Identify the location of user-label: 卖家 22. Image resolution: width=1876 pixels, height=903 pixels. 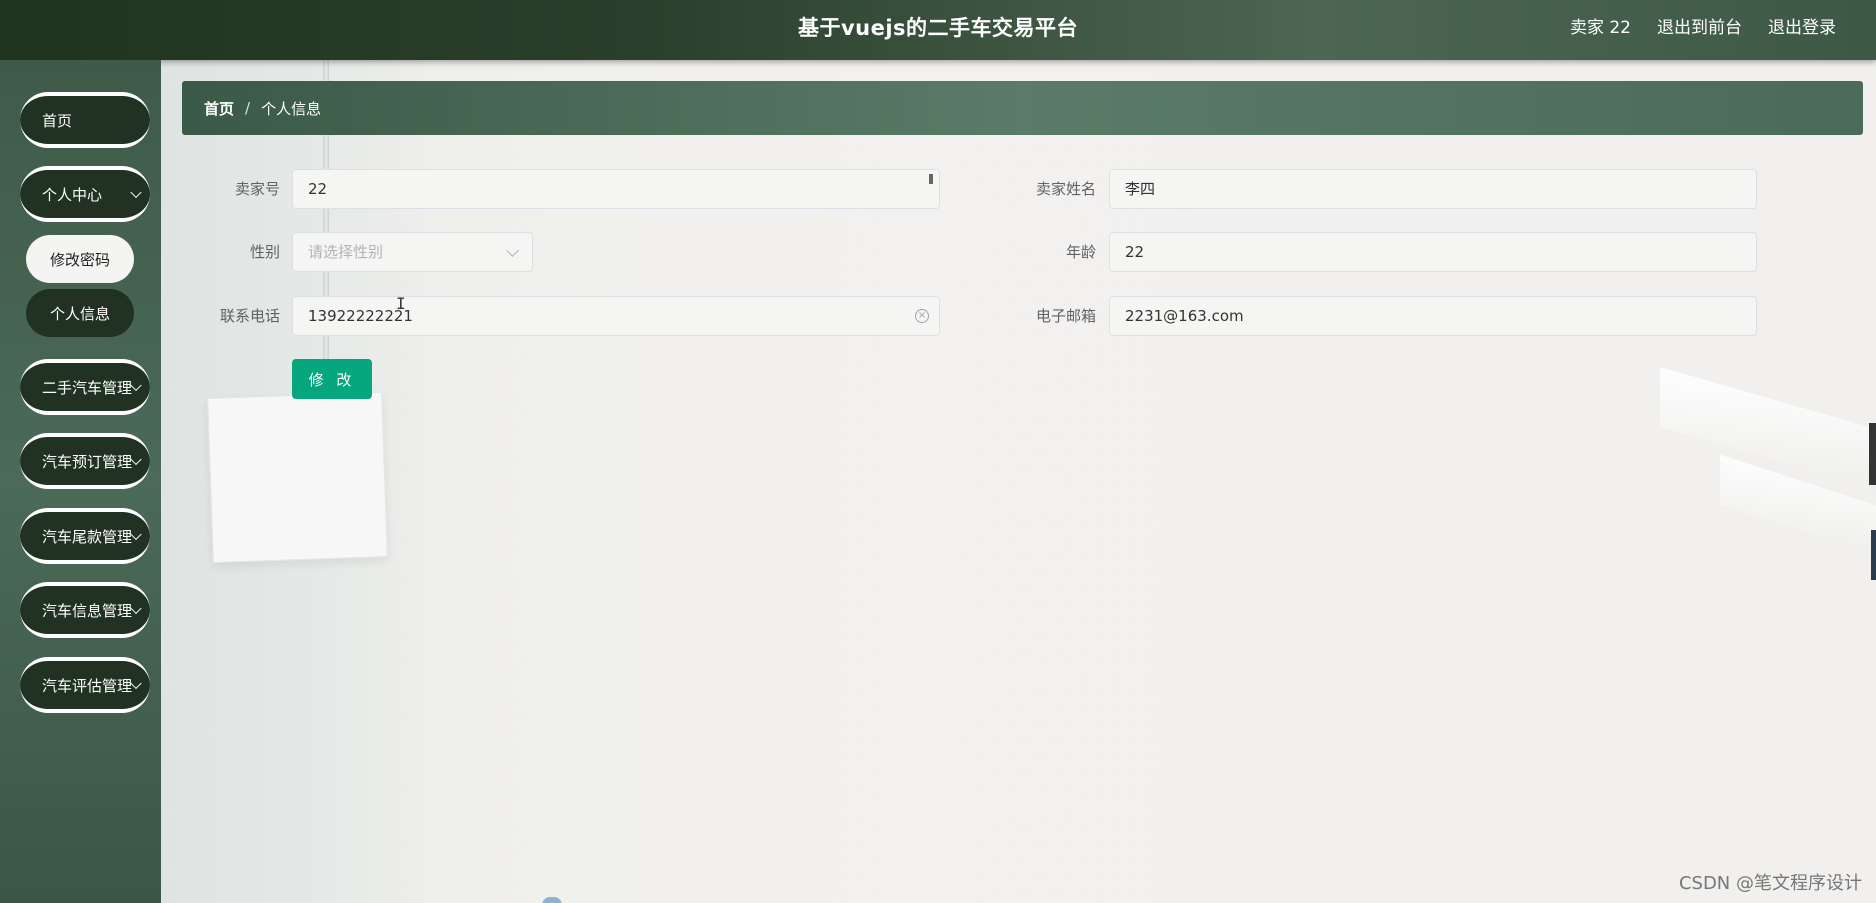
(1600, 28).